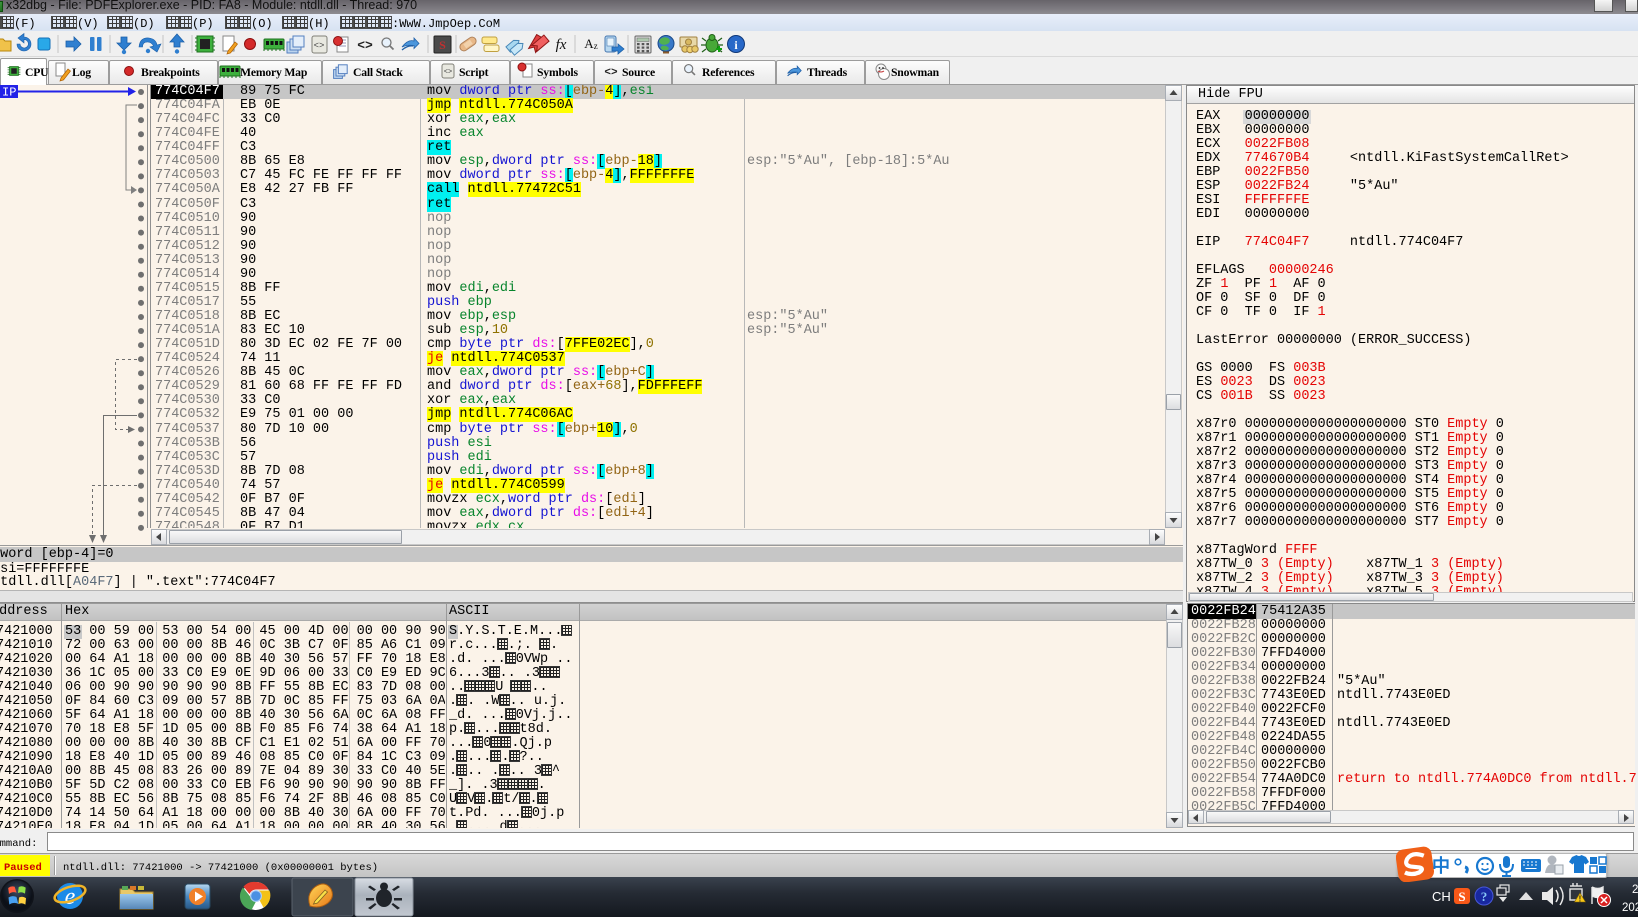 Image resolution: width=1638 pixels, height=917 pixels. I want to click on svg-text: Log, so click(81, 72).